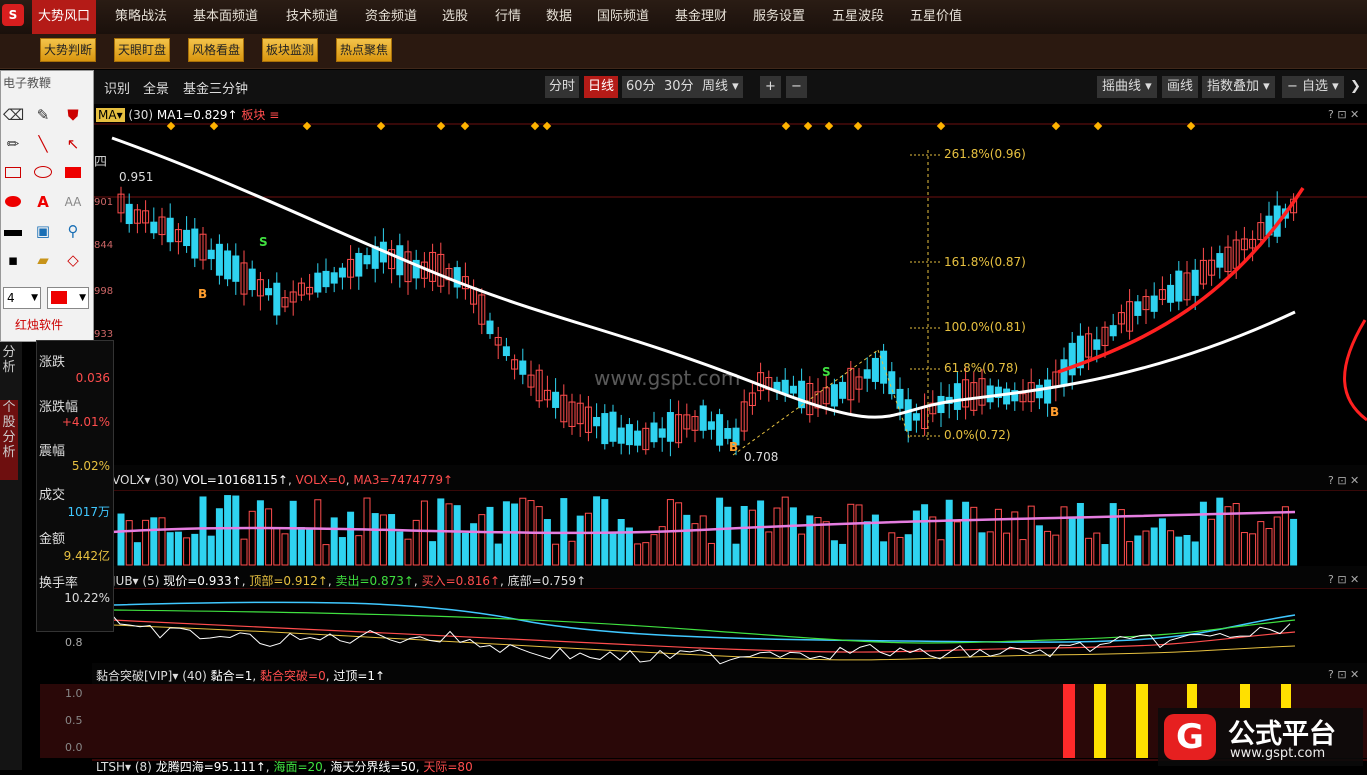 Image resolution: width=1367 pixels, height=775 pixels. Describe the element at coordinates (1343, 114) in the screenshot. I see `main-panel-controls: ? ⊡ ✕` at that location.